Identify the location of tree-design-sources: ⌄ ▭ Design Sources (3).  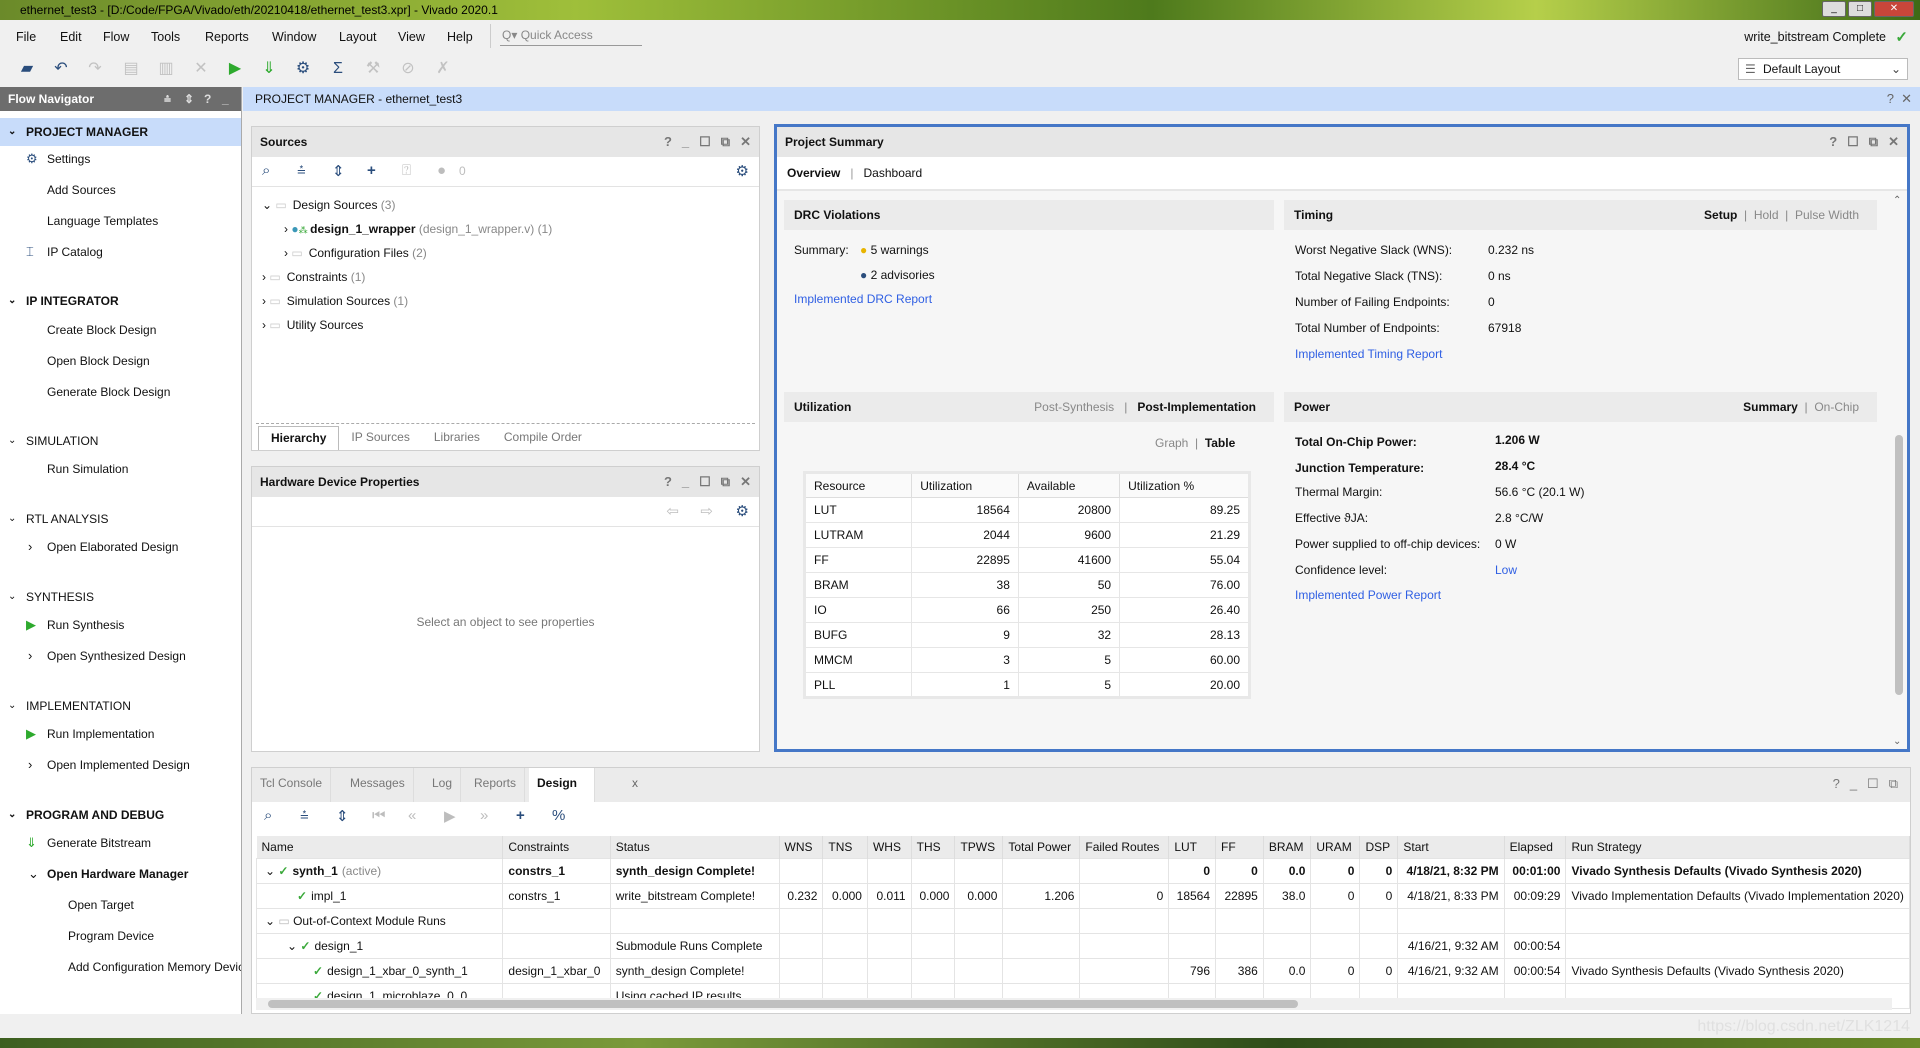
(328, 205).